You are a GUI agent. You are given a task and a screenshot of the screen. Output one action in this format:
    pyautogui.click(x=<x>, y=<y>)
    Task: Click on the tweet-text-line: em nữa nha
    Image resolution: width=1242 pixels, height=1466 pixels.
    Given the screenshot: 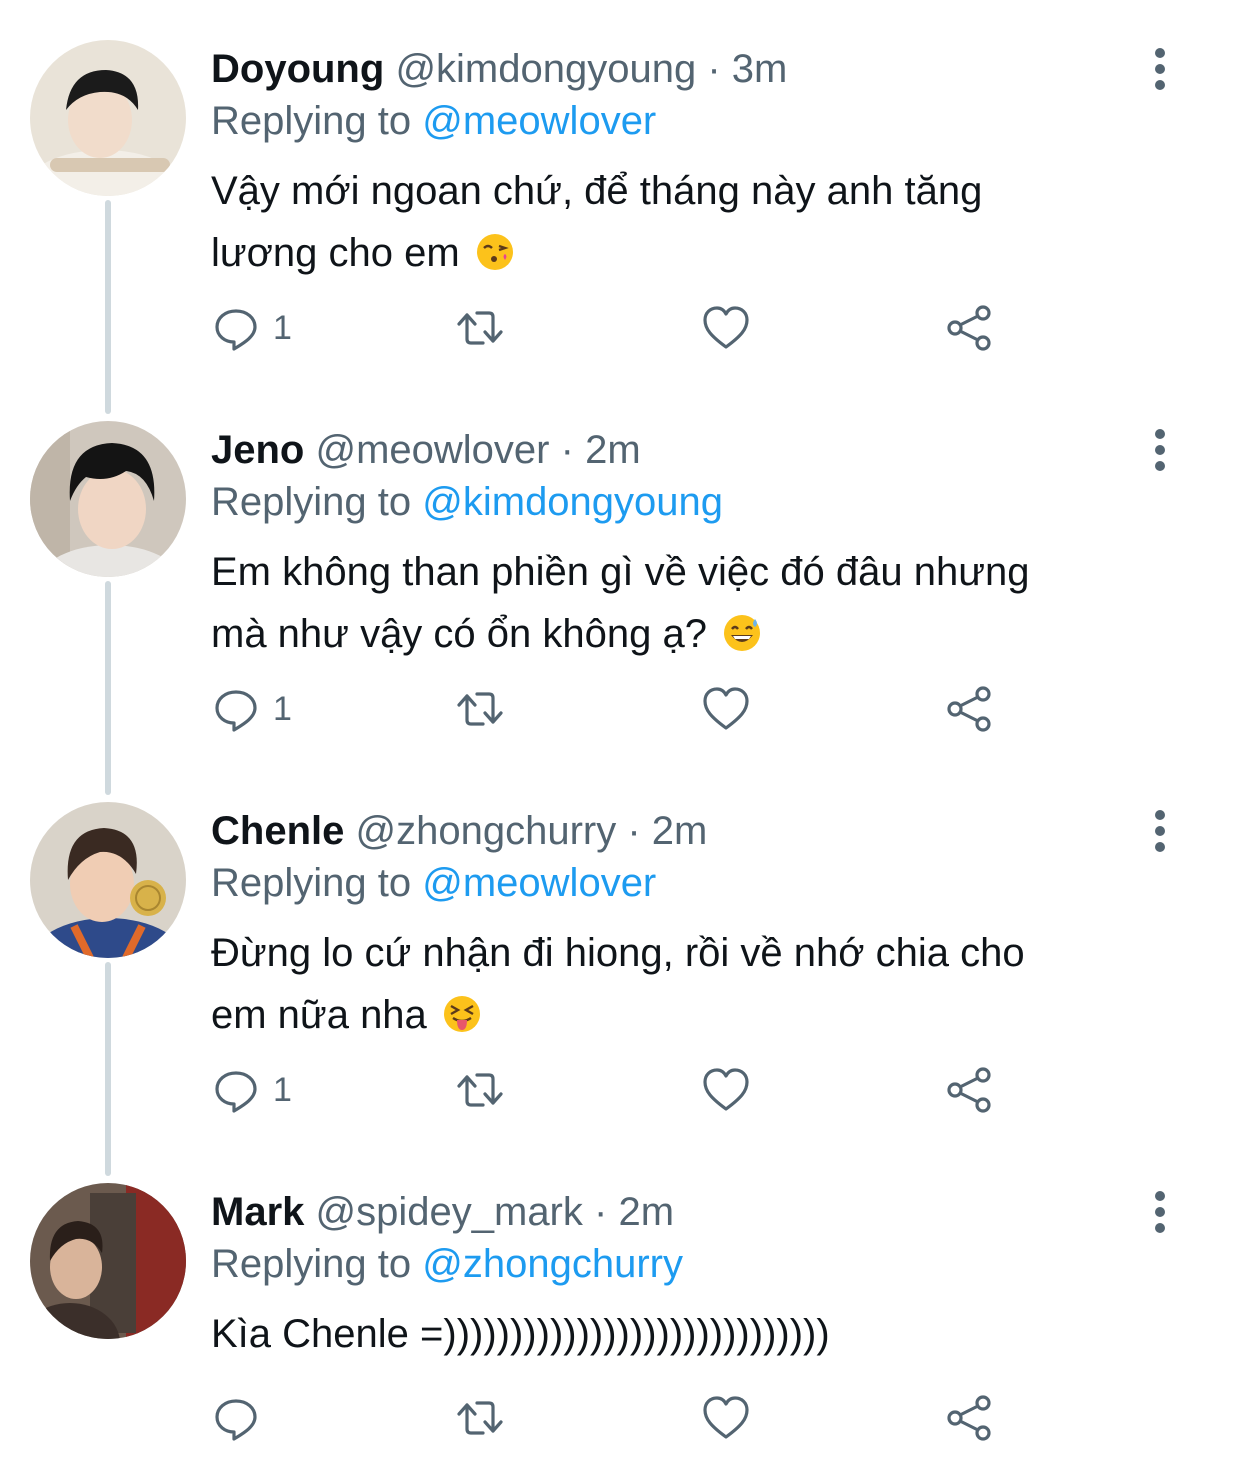 What is the action you would take?
    pyautogui.click(x=319, y=1015)
    